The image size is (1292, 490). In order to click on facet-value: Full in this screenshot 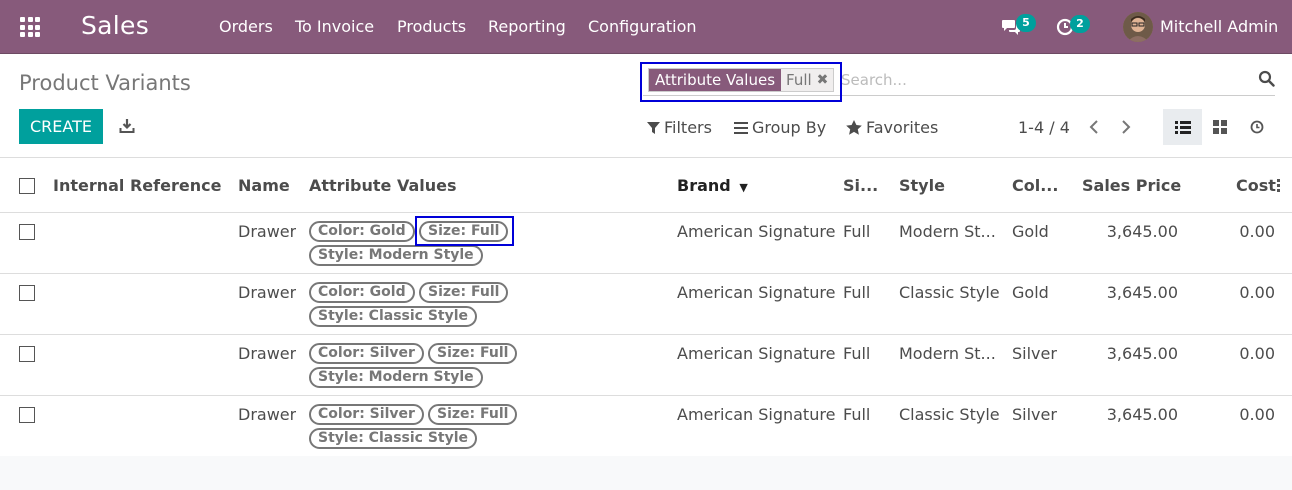, I will do `click(799, 79)`.